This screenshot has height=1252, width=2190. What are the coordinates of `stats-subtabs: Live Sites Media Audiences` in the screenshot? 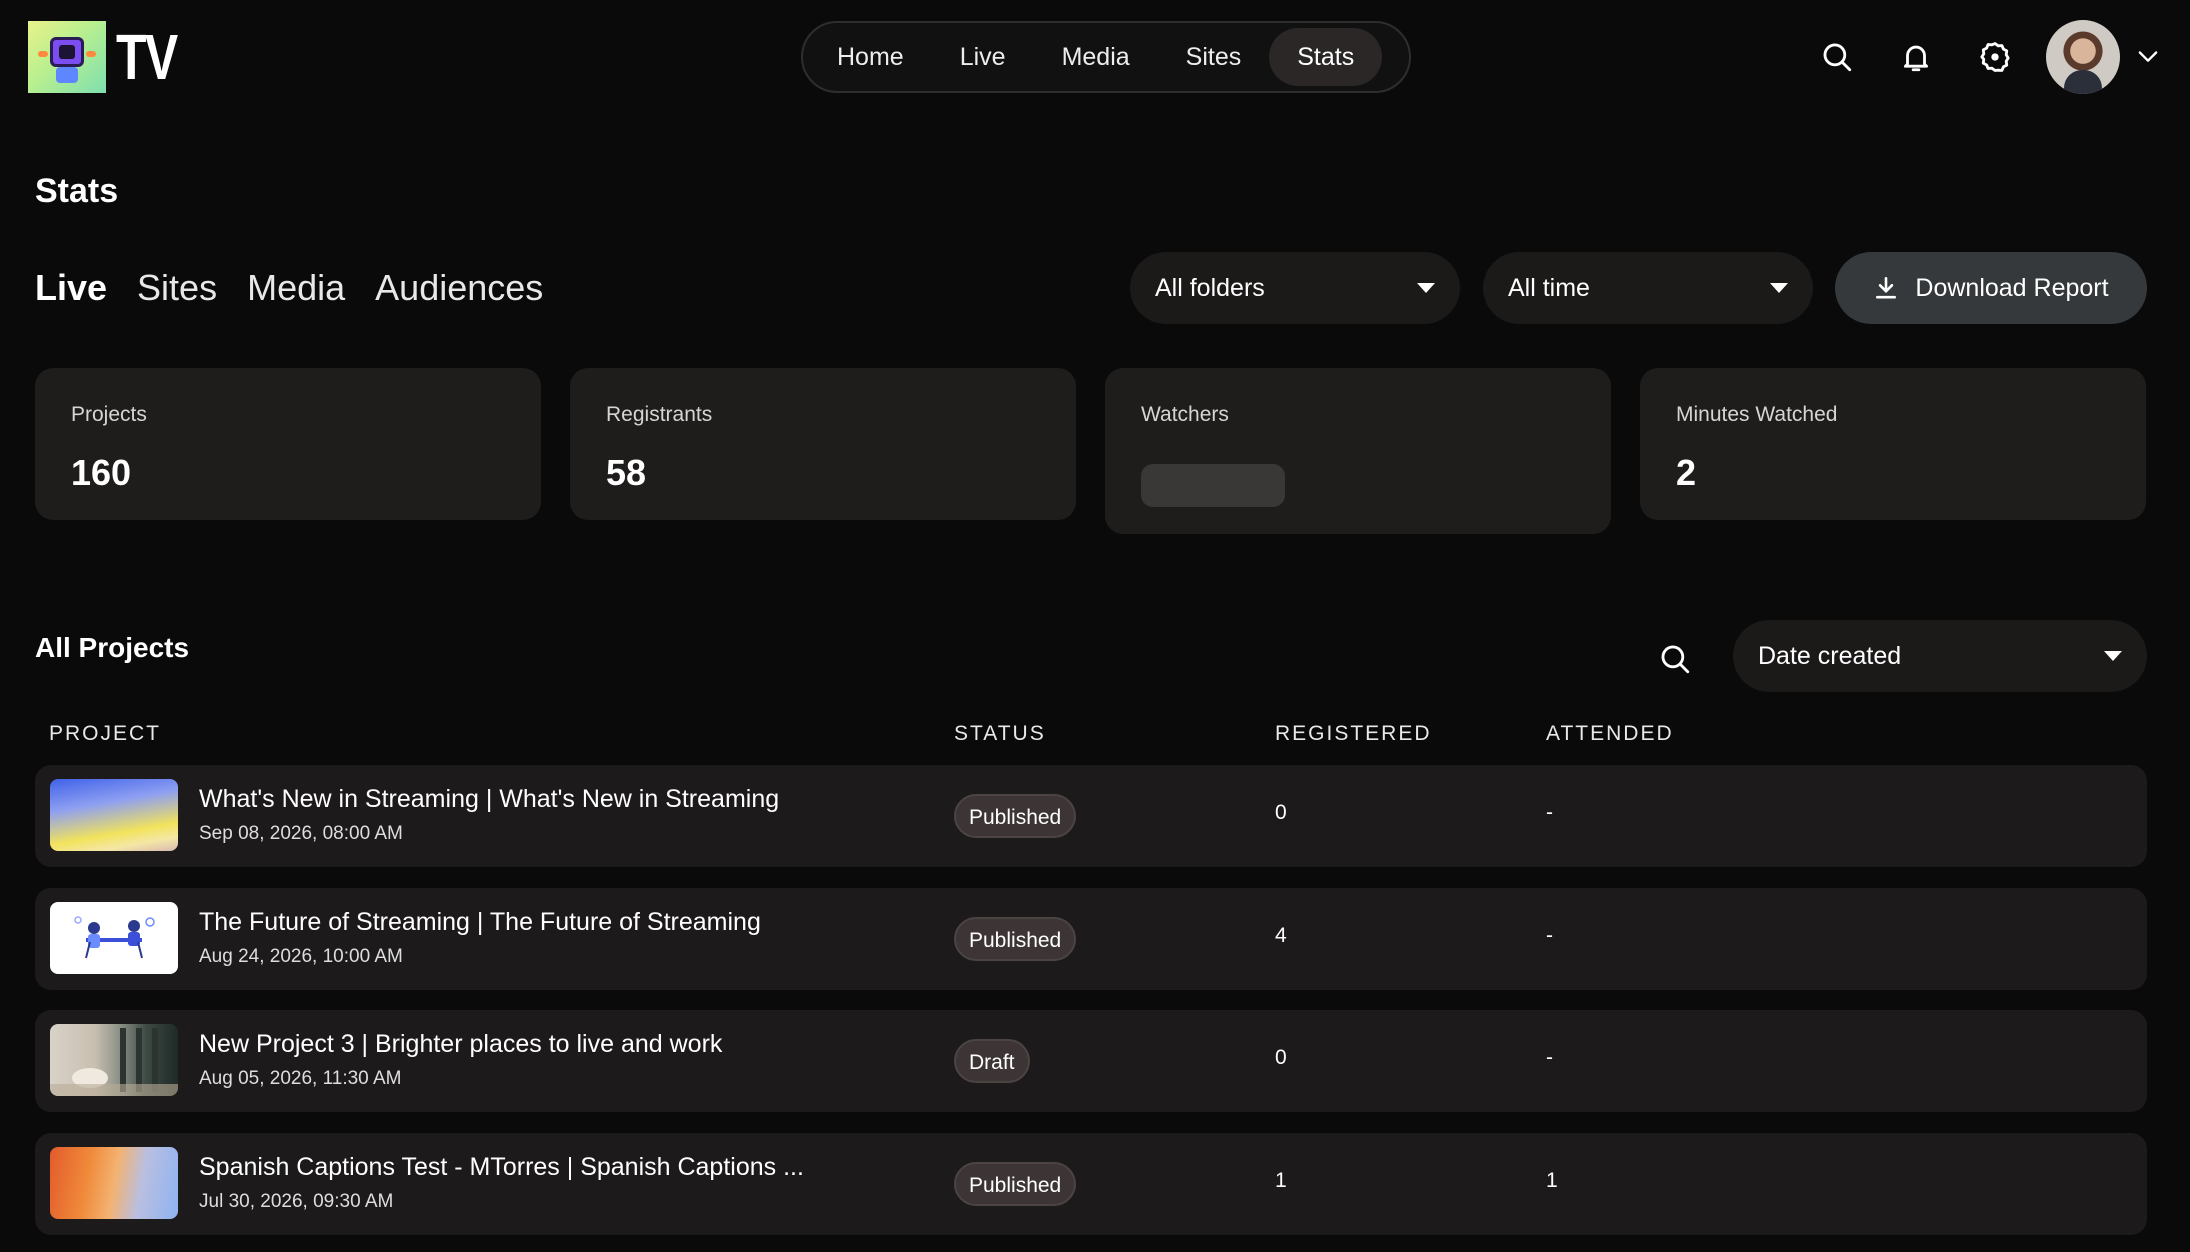 It's located at (289, 288).